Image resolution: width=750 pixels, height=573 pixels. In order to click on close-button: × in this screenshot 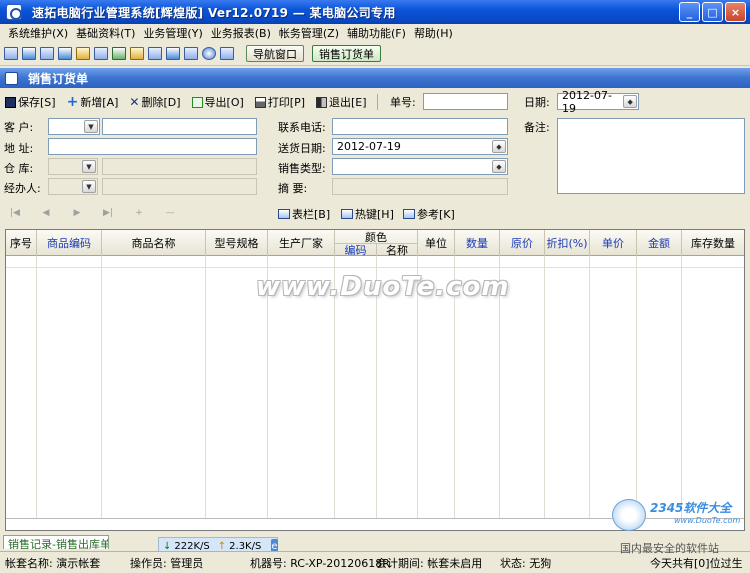, I will do `click(735, 12)`.